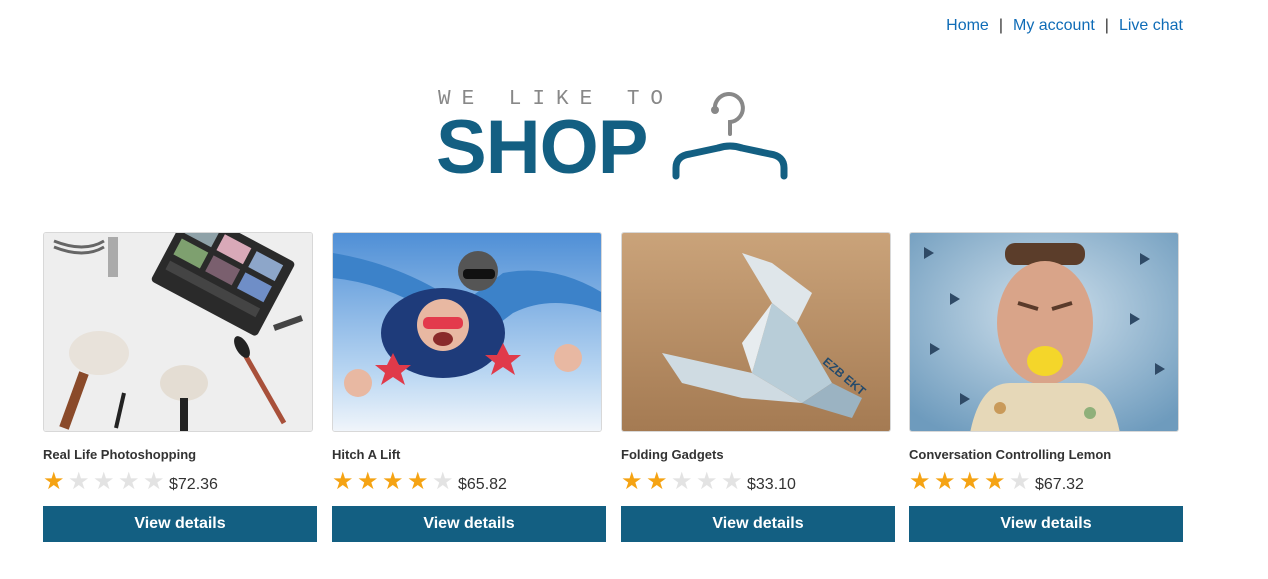  Describe the element at coordinates (120, 454) in the screenshot. I see `product-name: Real Life Photoshopping` at that location.